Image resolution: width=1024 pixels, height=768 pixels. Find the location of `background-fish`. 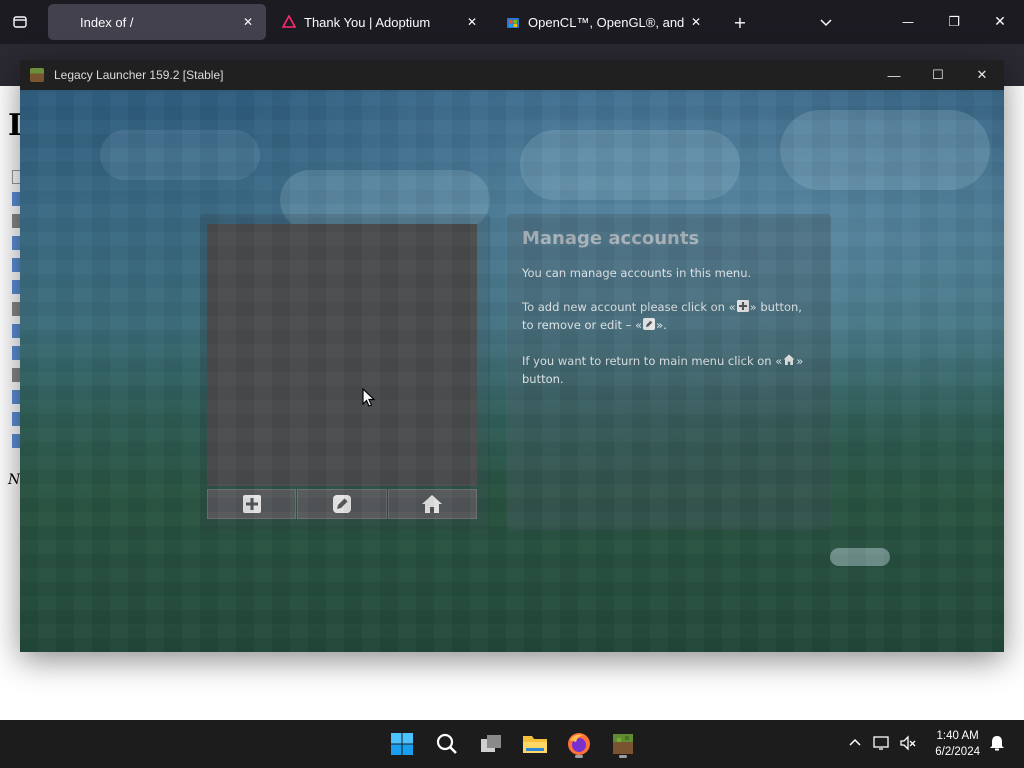

background-fish is located at coordinates (860, 557).